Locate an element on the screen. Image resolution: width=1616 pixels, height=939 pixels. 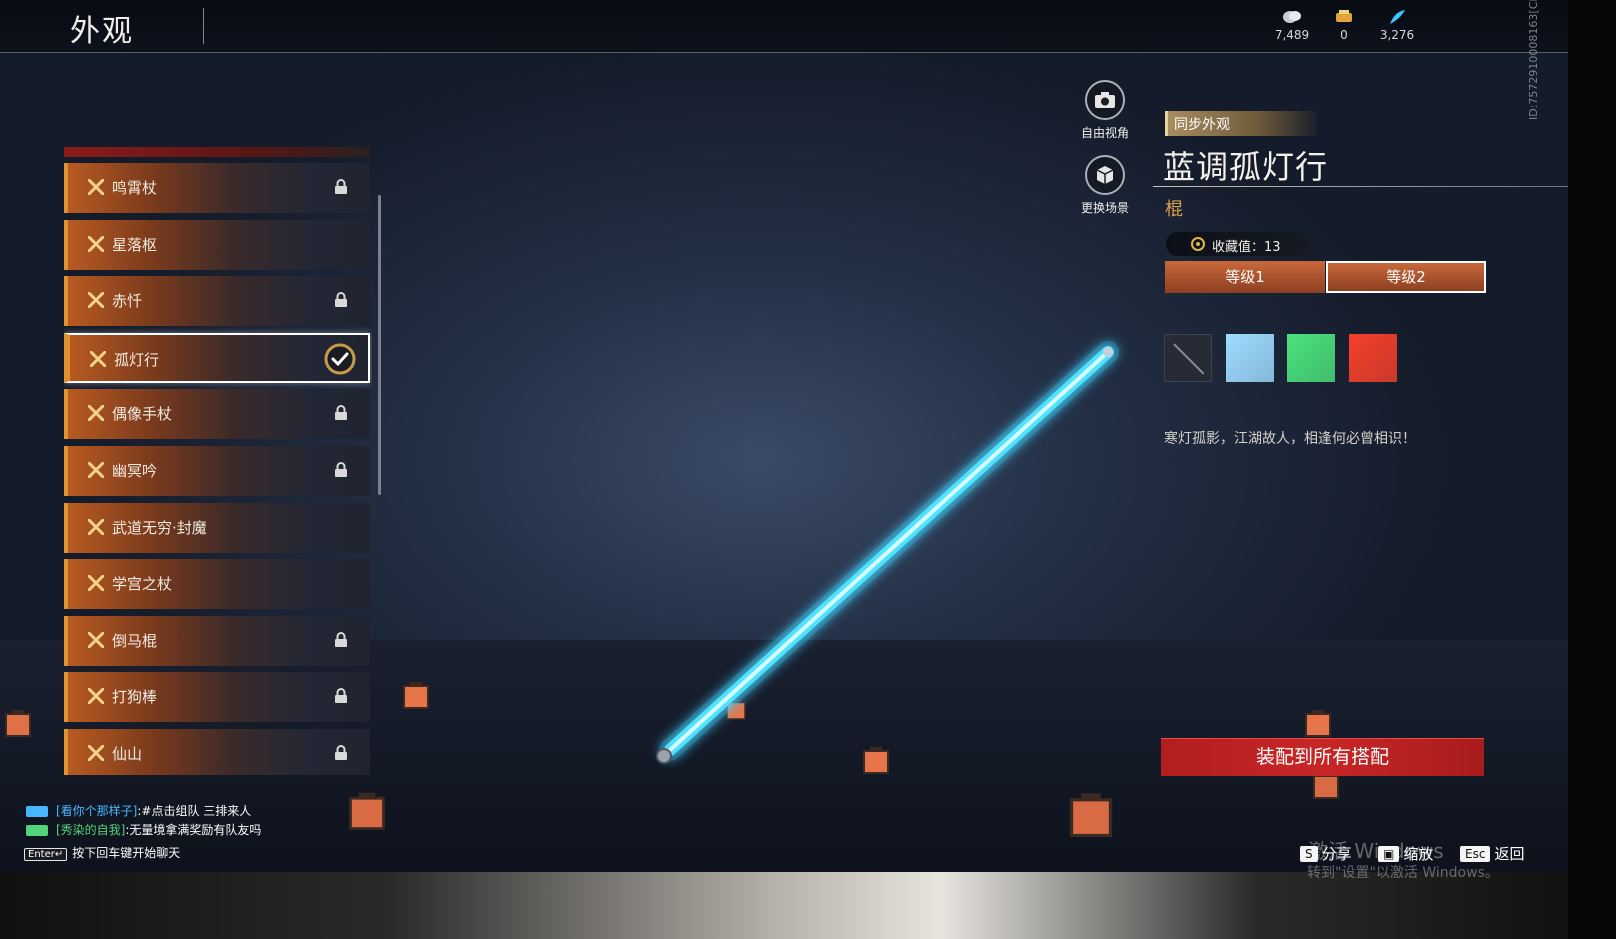
list-scrollbar is located at coordinates (379, 345).